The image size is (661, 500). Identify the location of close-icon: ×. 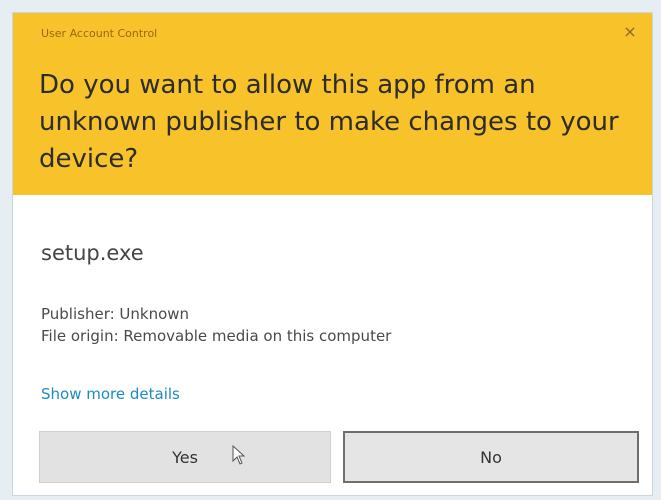
(630, 31).